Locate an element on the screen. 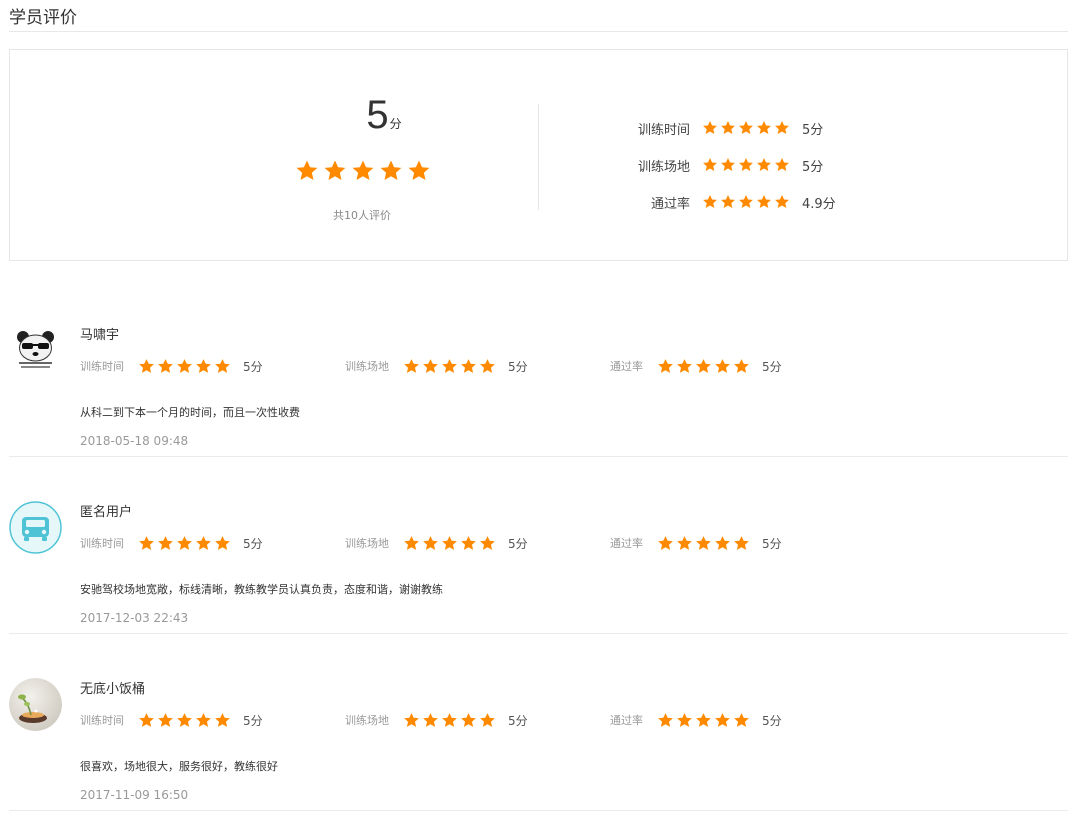  review-date: 2017-12-03 22:43 is located at coordinates (134, 618).